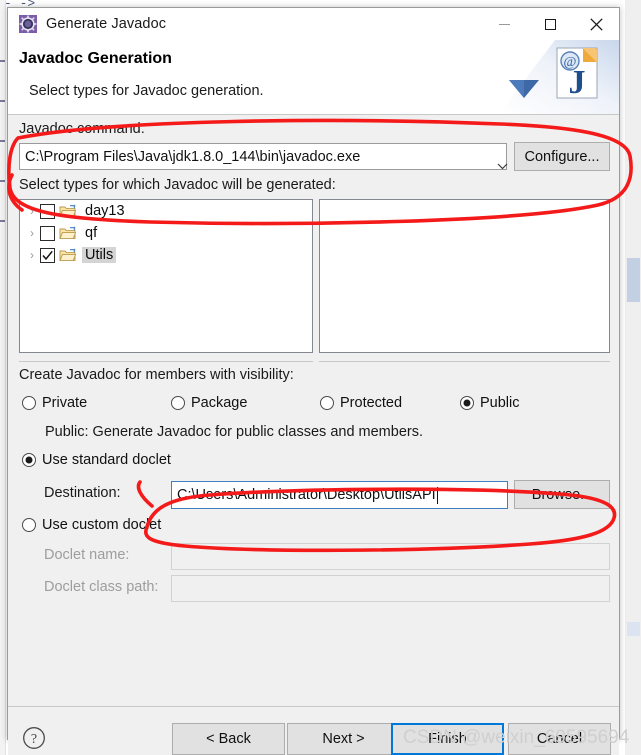 The width and height of the screenshot is (641, 755). Describe the element at coordinates (82, 129) in the screenshot. I see `javadoc-command-label: Javadoc command:` at that location.